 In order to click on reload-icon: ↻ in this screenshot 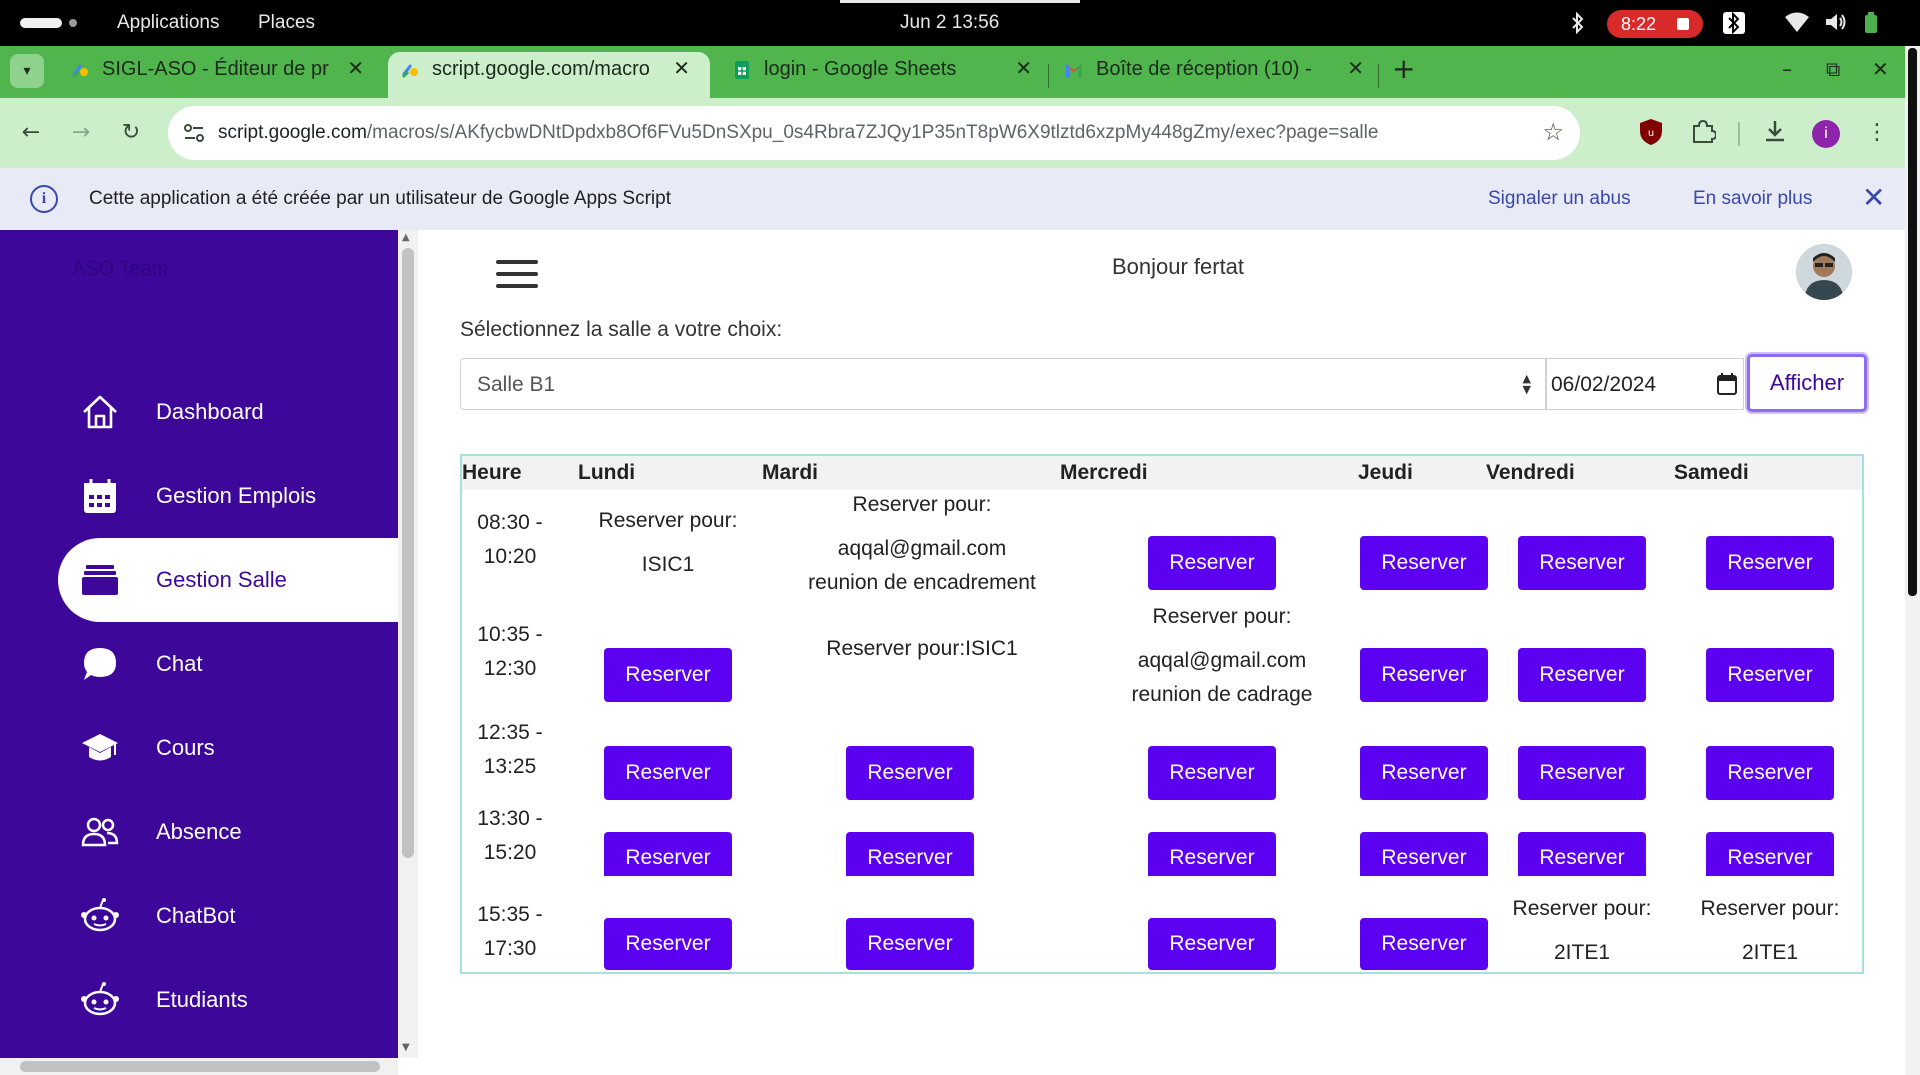, I will do `click(131, 133)`.